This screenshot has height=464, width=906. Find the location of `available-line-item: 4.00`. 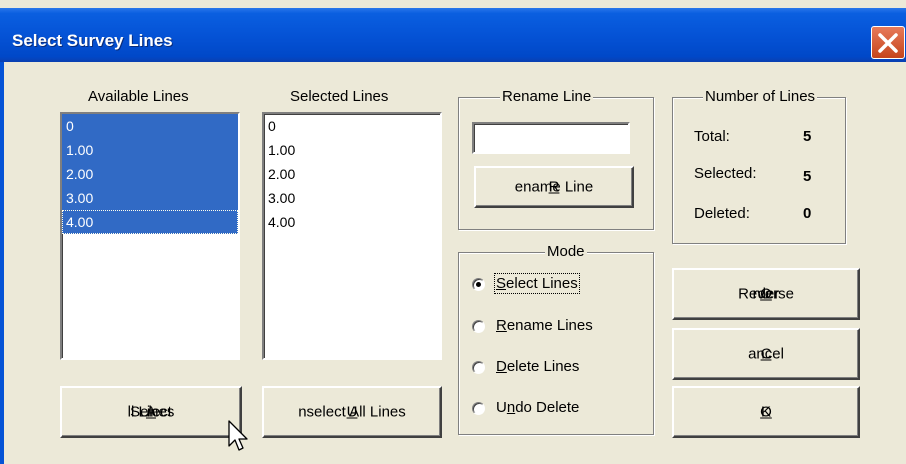

available-line-item: 4.00 is located at coordinates (150, 222).